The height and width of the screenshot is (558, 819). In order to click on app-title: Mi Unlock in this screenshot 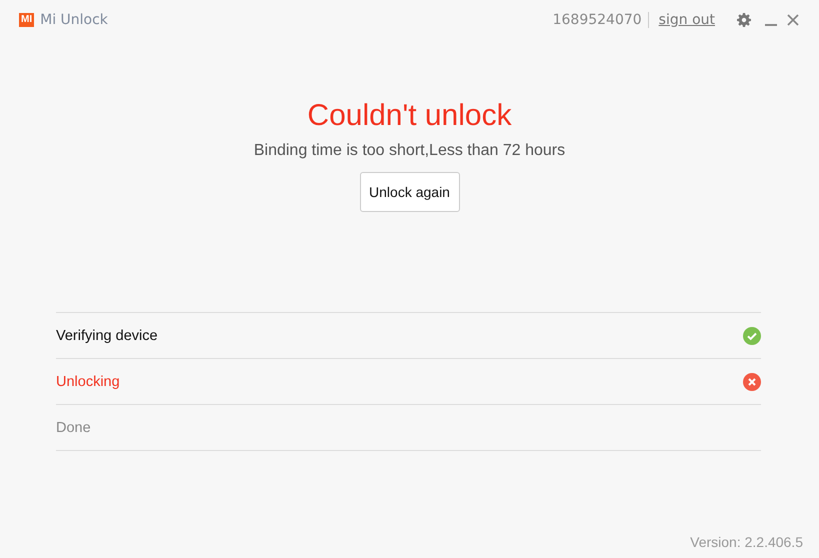, I will do `click(74, 20)`.